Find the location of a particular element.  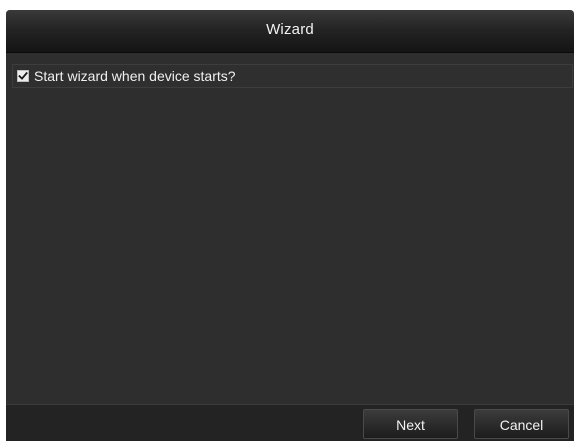

cancel-button: Cancel is located at coordinates (521, 424).